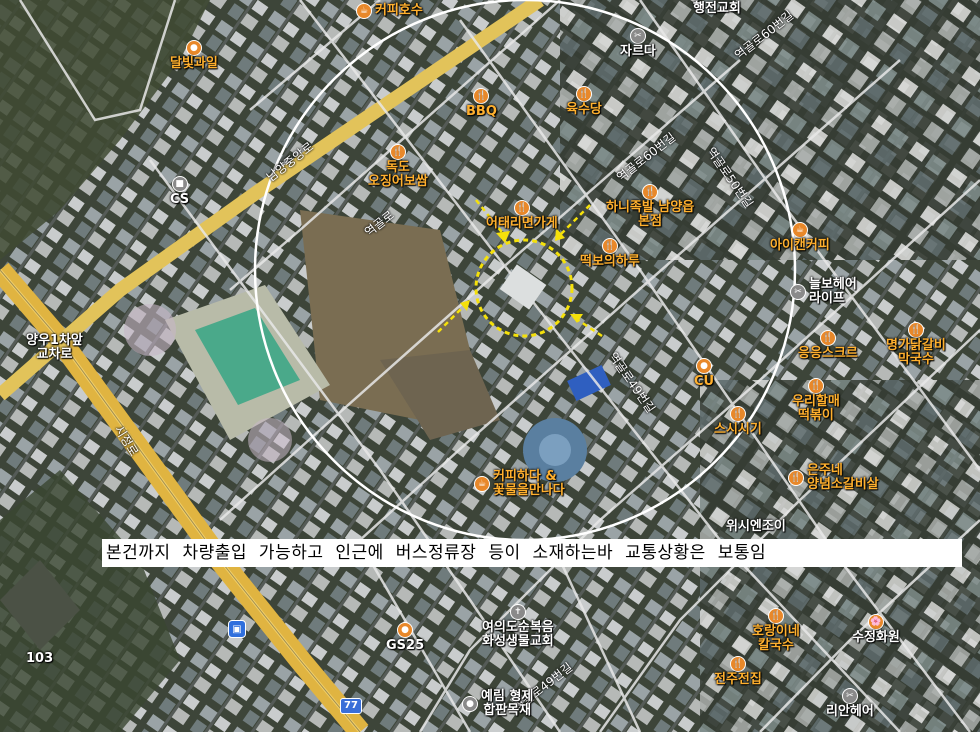 The image size is (980, 732). Describe the element at coordinates (481, 111) in the screenshot. I see `poi-label: BBQ` at that location.